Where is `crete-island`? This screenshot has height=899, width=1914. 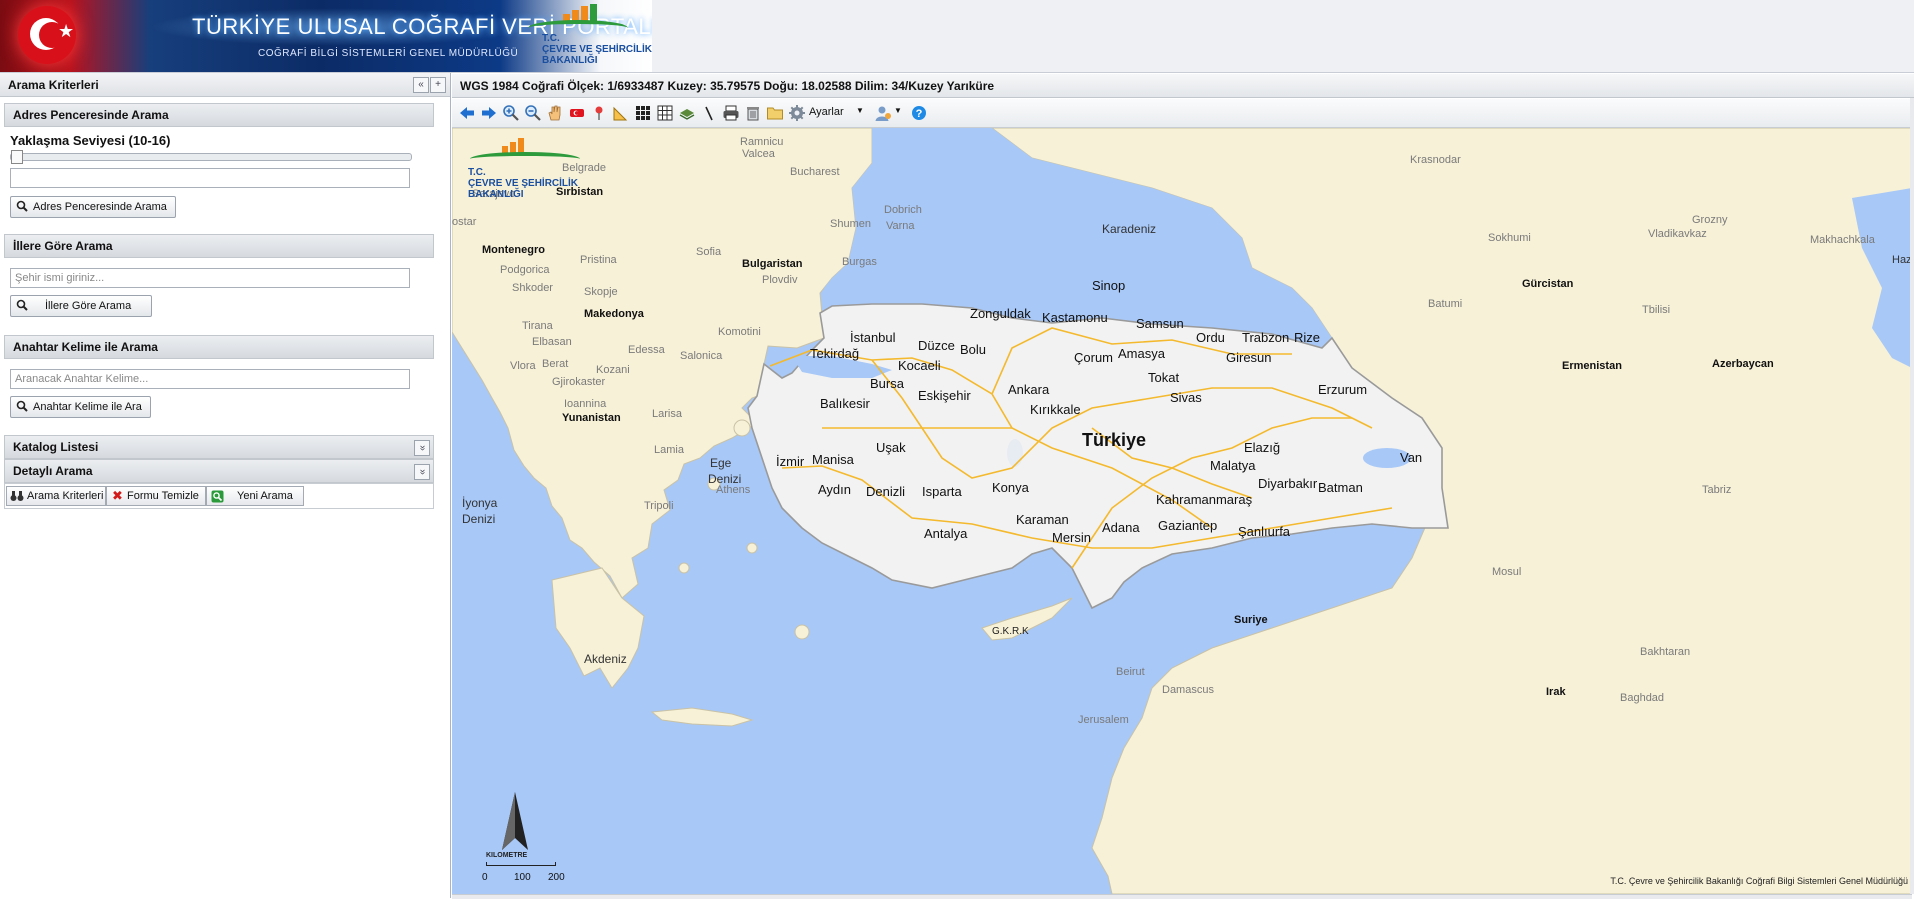
crete-island is located at coordinates (702, 717).